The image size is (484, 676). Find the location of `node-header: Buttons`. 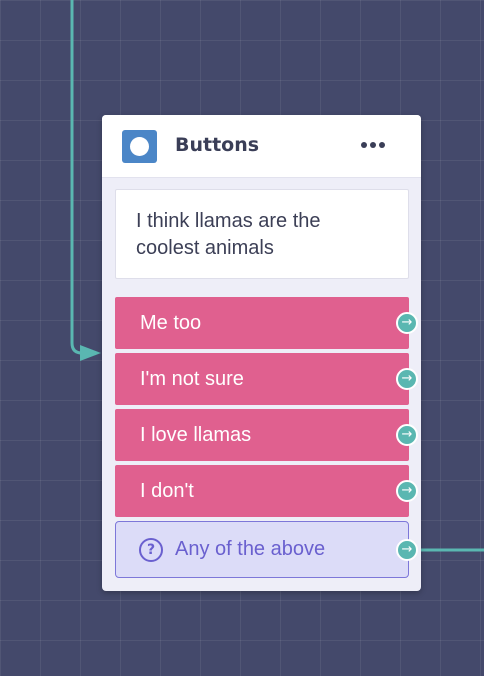

node-header: Buttons is located at coordinates (261, 146).